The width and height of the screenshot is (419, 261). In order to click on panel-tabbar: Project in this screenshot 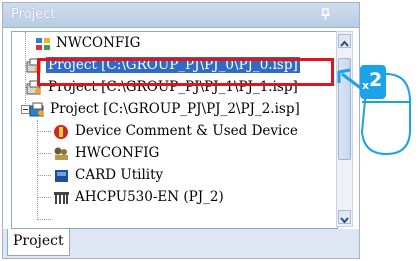, I will do `click(181, 243)`.